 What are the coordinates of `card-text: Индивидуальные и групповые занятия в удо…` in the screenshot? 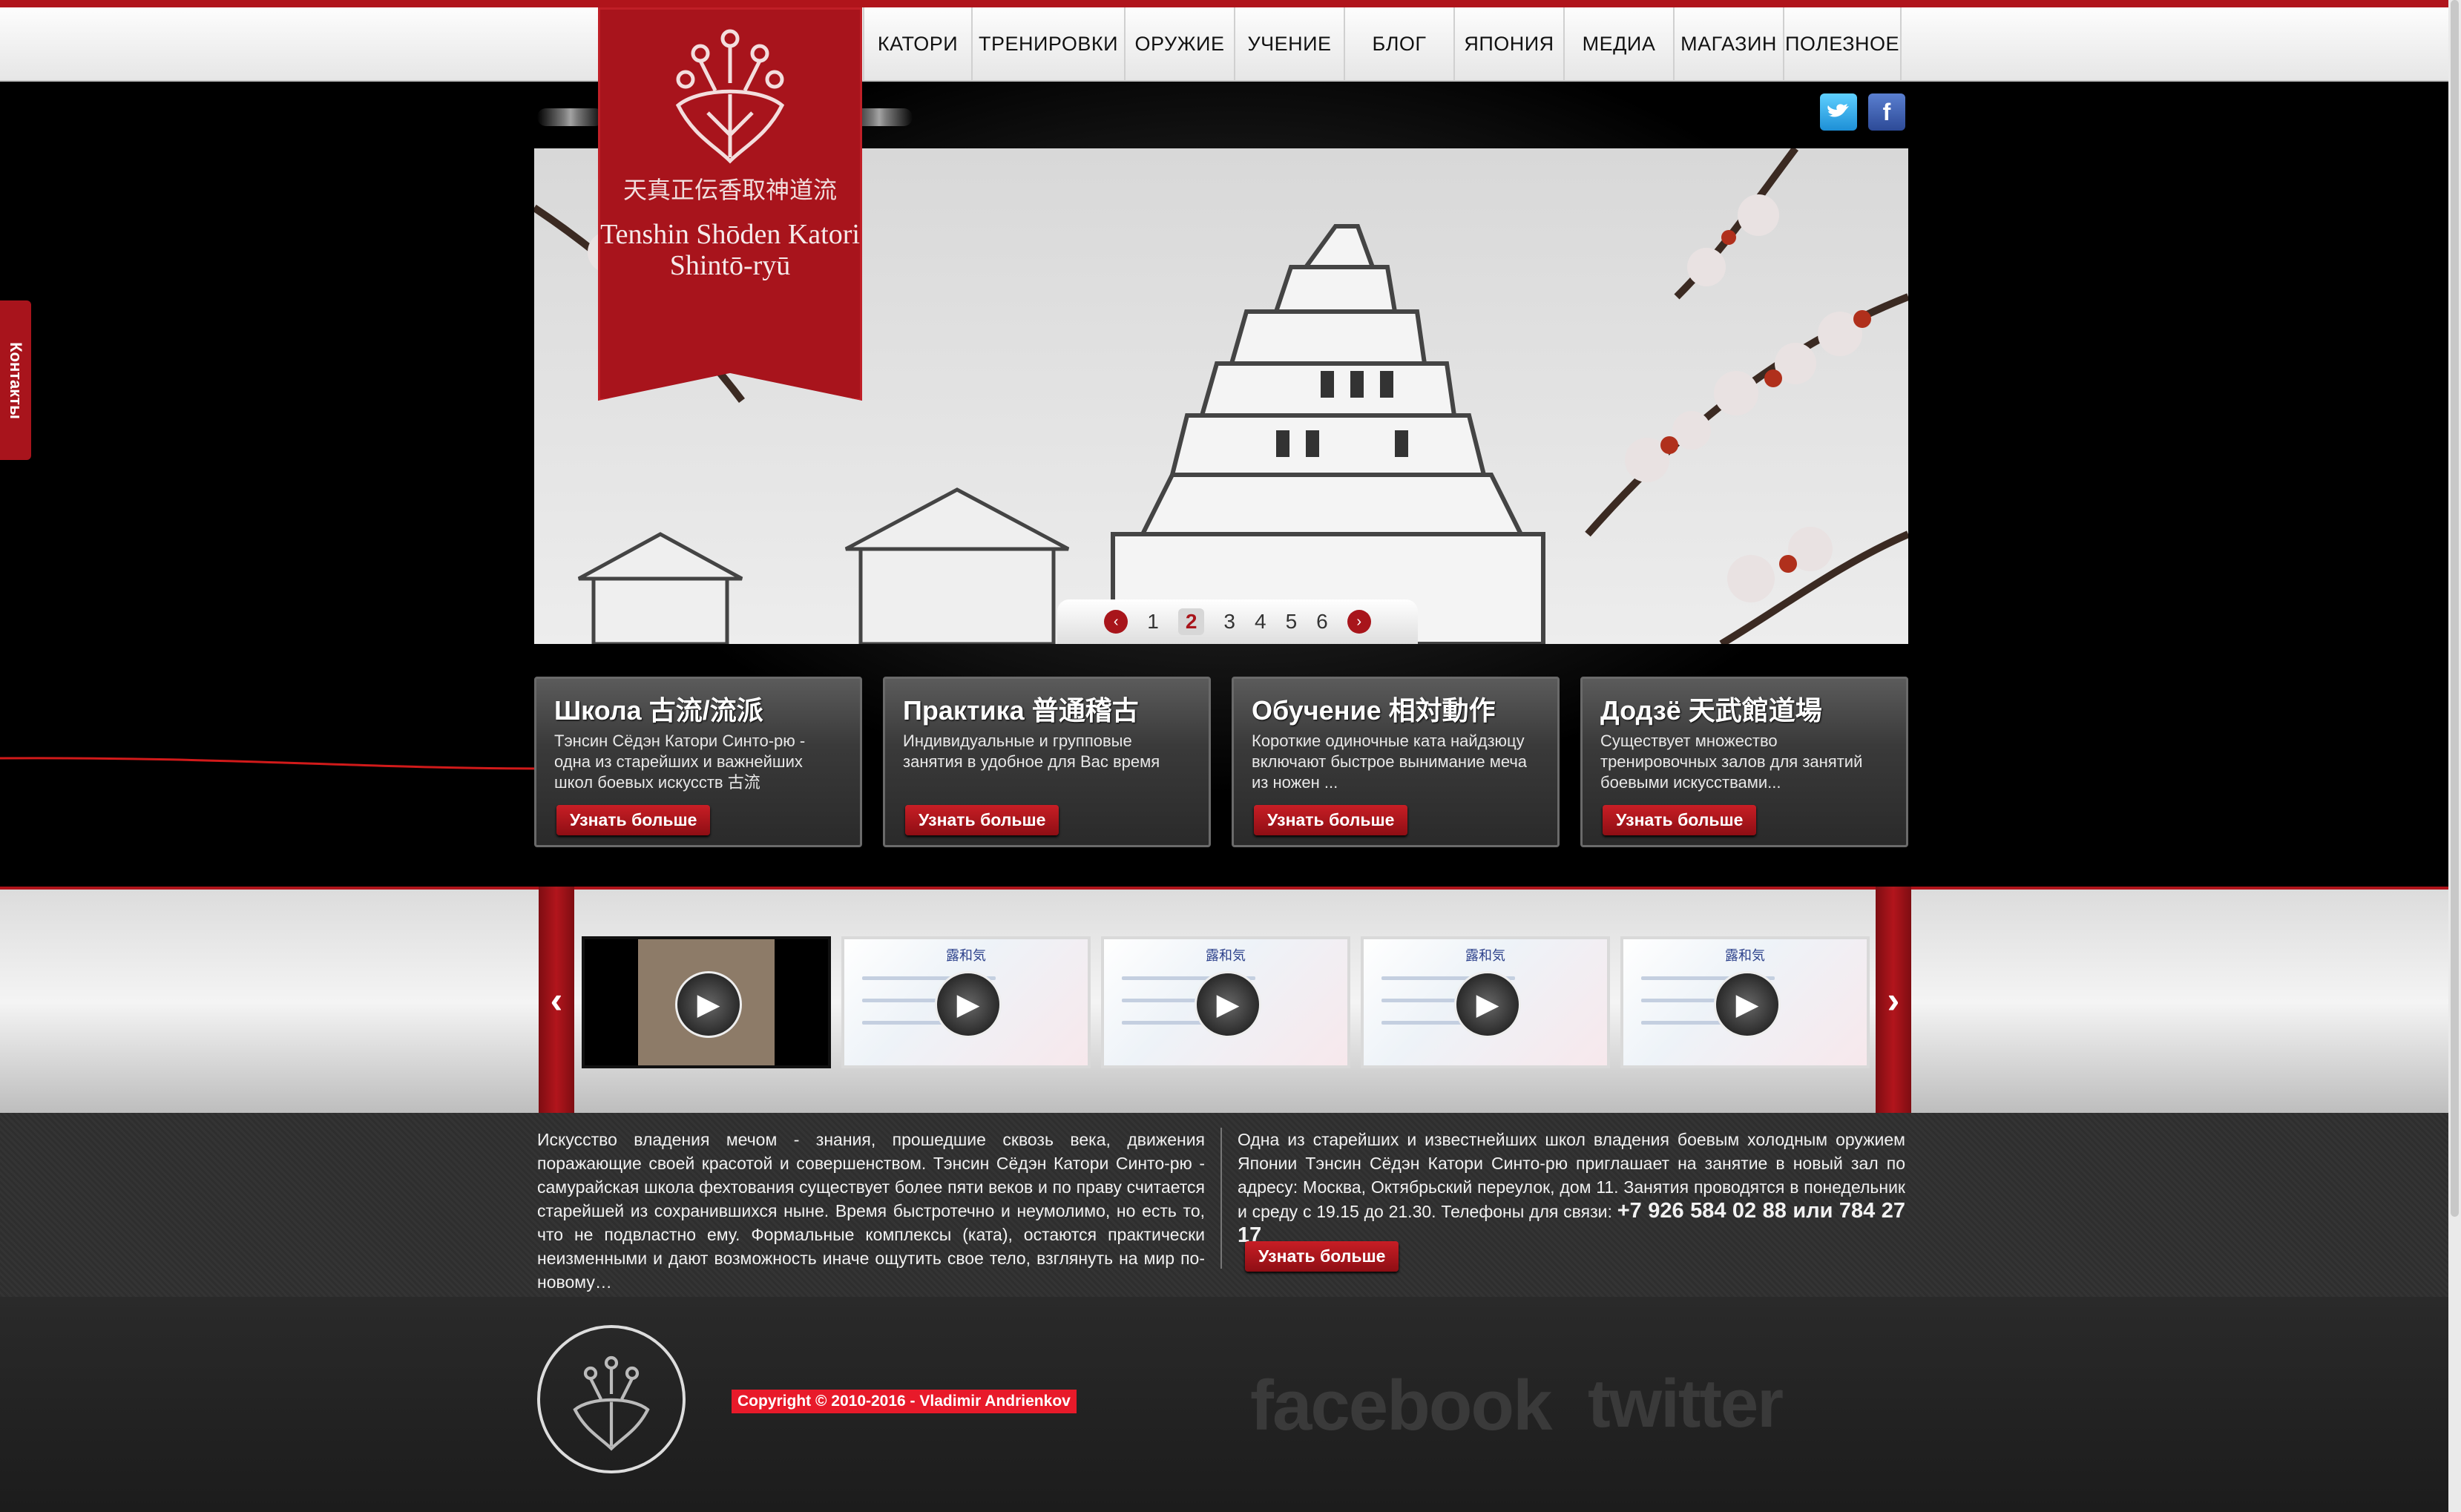 It's located at (1031, 752).